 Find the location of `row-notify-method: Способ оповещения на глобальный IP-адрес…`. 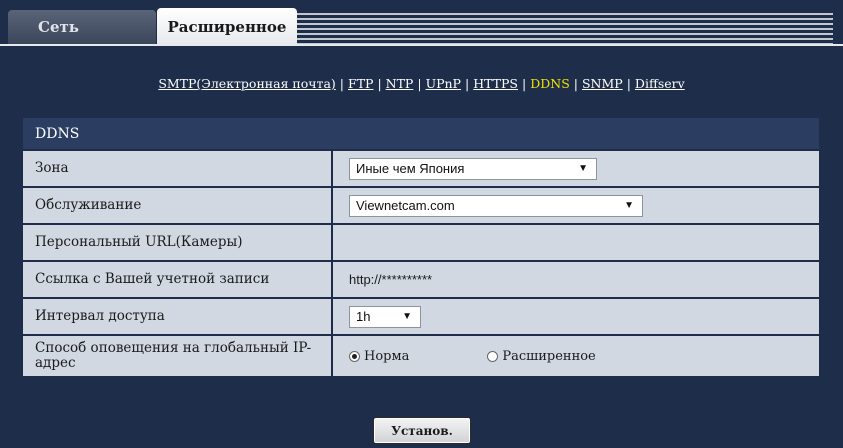

row-notify-method: Способ оповещения на глобальный IP-адрес… is located at coordinates (421, 357).